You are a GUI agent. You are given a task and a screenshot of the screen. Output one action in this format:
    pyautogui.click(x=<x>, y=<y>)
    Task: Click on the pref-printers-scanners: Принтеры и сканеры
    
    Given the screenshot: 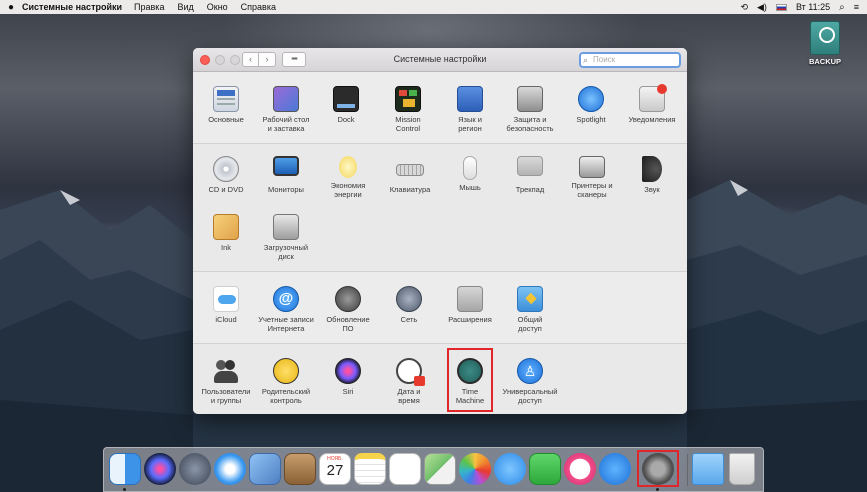 What is the action you would take?
    pyautogui.click(x=592, y=177)
    